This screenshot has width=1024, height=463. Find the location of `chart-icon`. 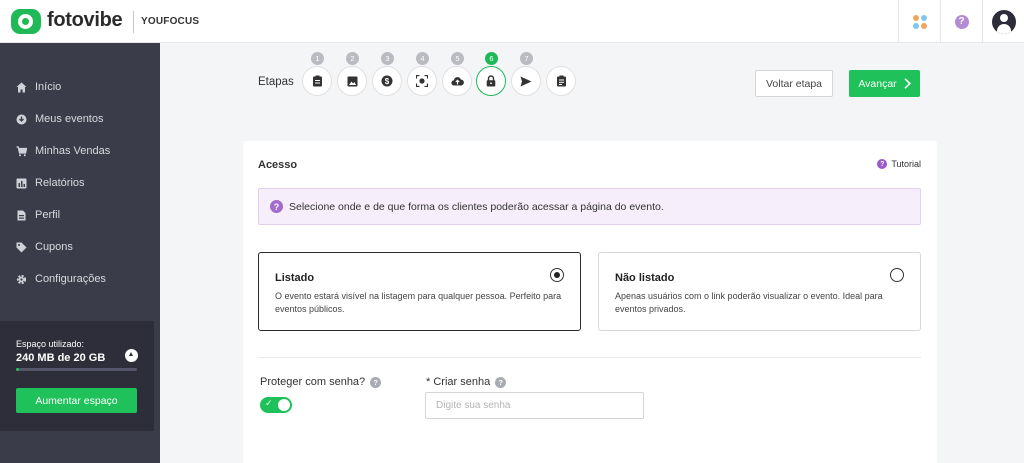

chart-icon is located at coordinates (21, 183).